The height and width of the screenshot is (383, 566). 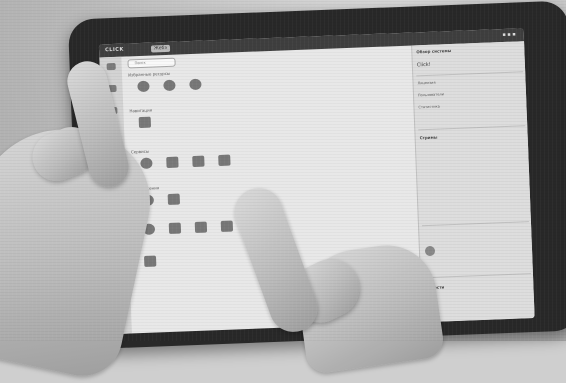 I want to click on panel-stream-title: Стримы, so click(x=428, y=137).